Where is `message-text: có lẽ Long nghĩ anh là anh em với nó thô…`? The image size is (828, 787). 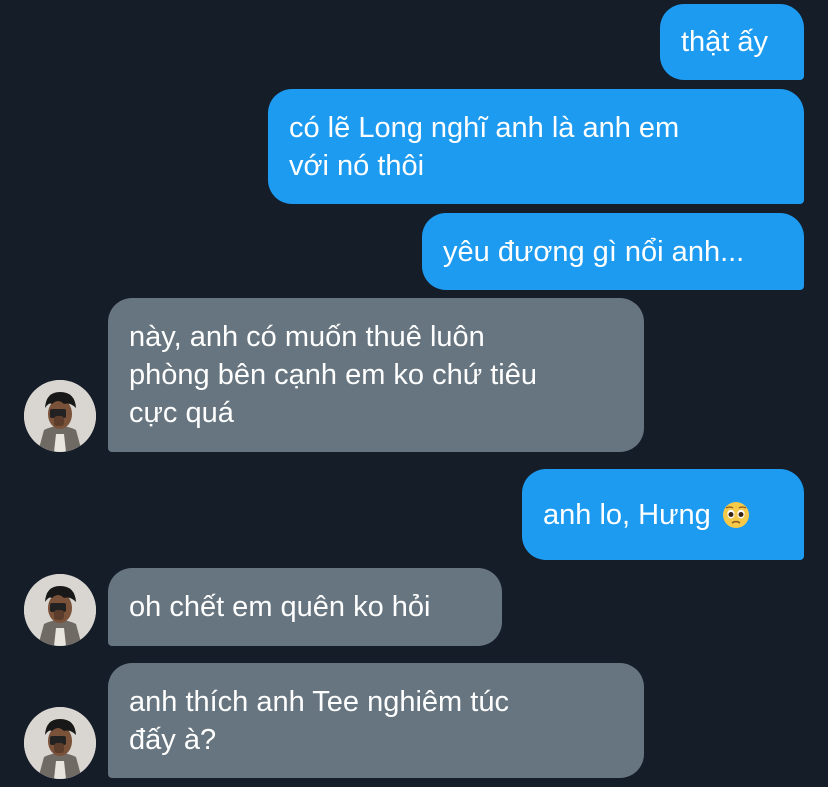
message-text: có lẽ Long nghĩ anh là anh em với nó thô… is located at coordinates (484, 146).